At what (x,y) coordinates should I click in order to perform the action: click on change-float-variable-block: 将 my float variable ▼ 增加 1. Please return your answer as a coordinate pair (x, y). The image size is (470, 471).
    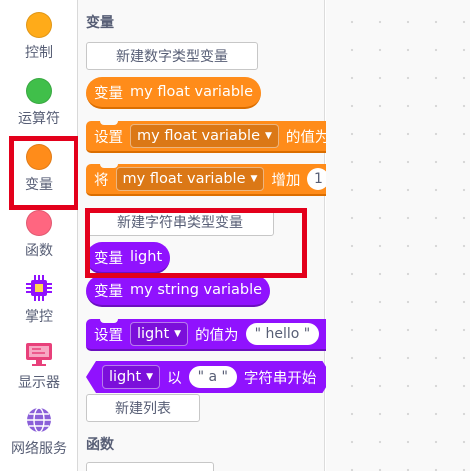
    Looking at the image, I should click on (212, 179).